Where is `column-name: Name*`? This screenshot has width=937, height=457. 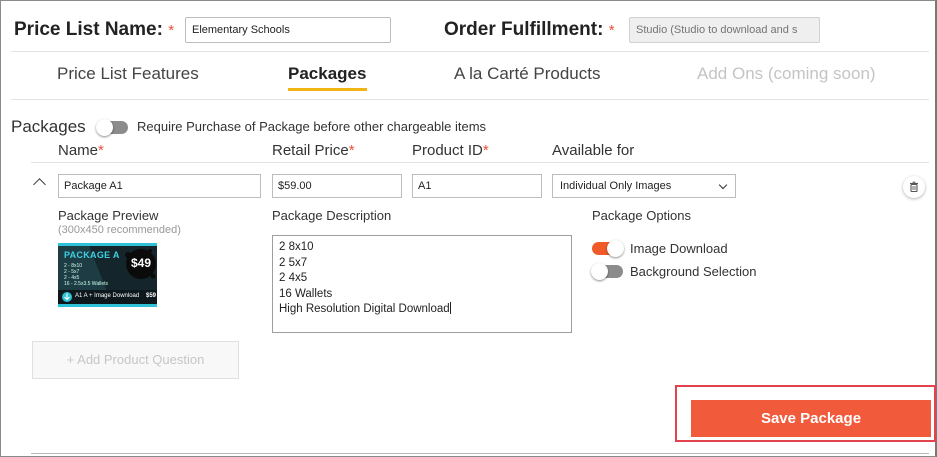 column-name: Name* is located at coordinates (81, 150).